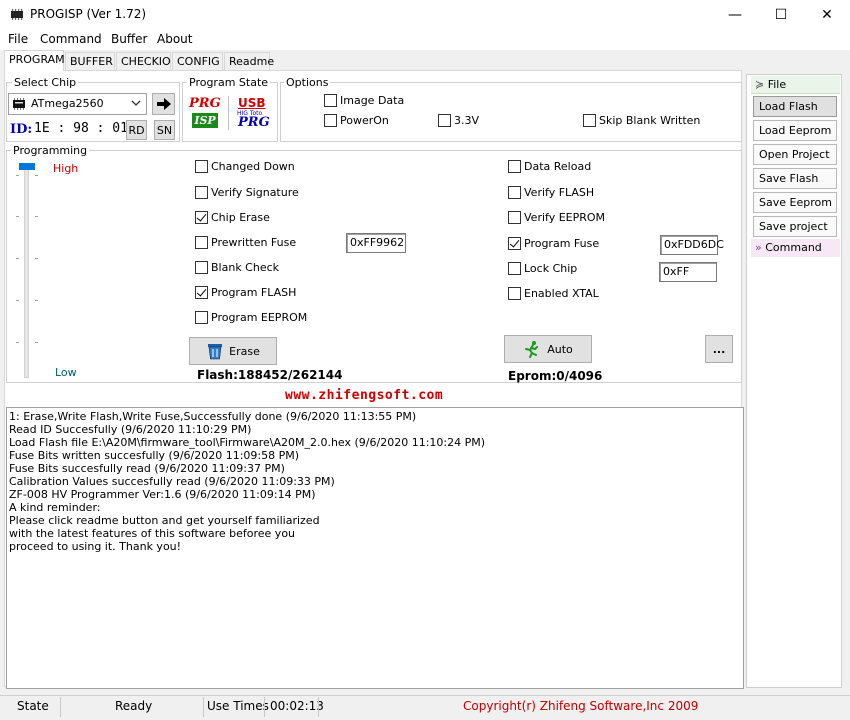 The width and height of the screenshot is (850, 720). Describe the element at coordinates (229, 82) in the screenshot. I see `program-state-label: Program State` at that location.